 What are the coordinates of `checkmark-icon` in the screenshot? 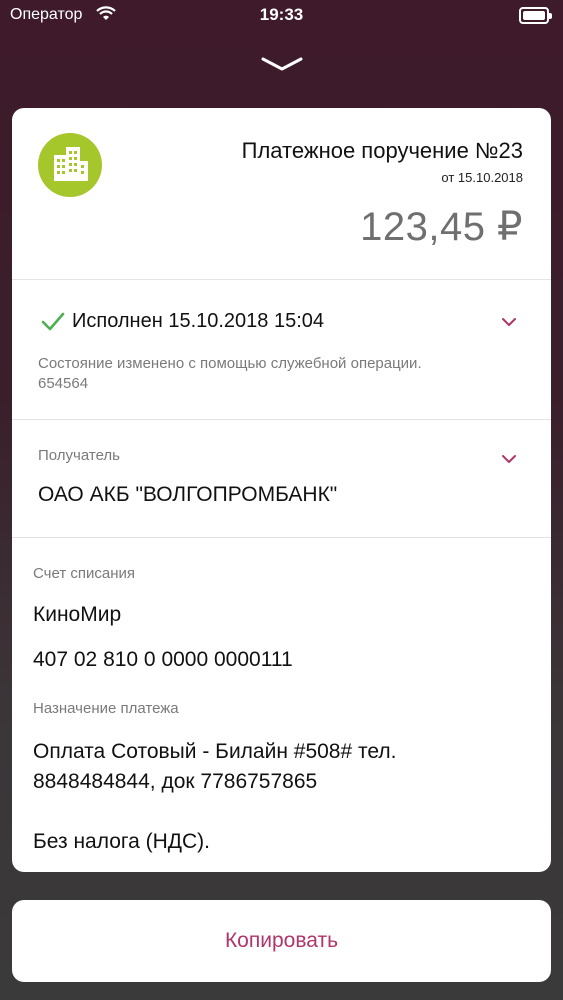 It's located at (53, 321).